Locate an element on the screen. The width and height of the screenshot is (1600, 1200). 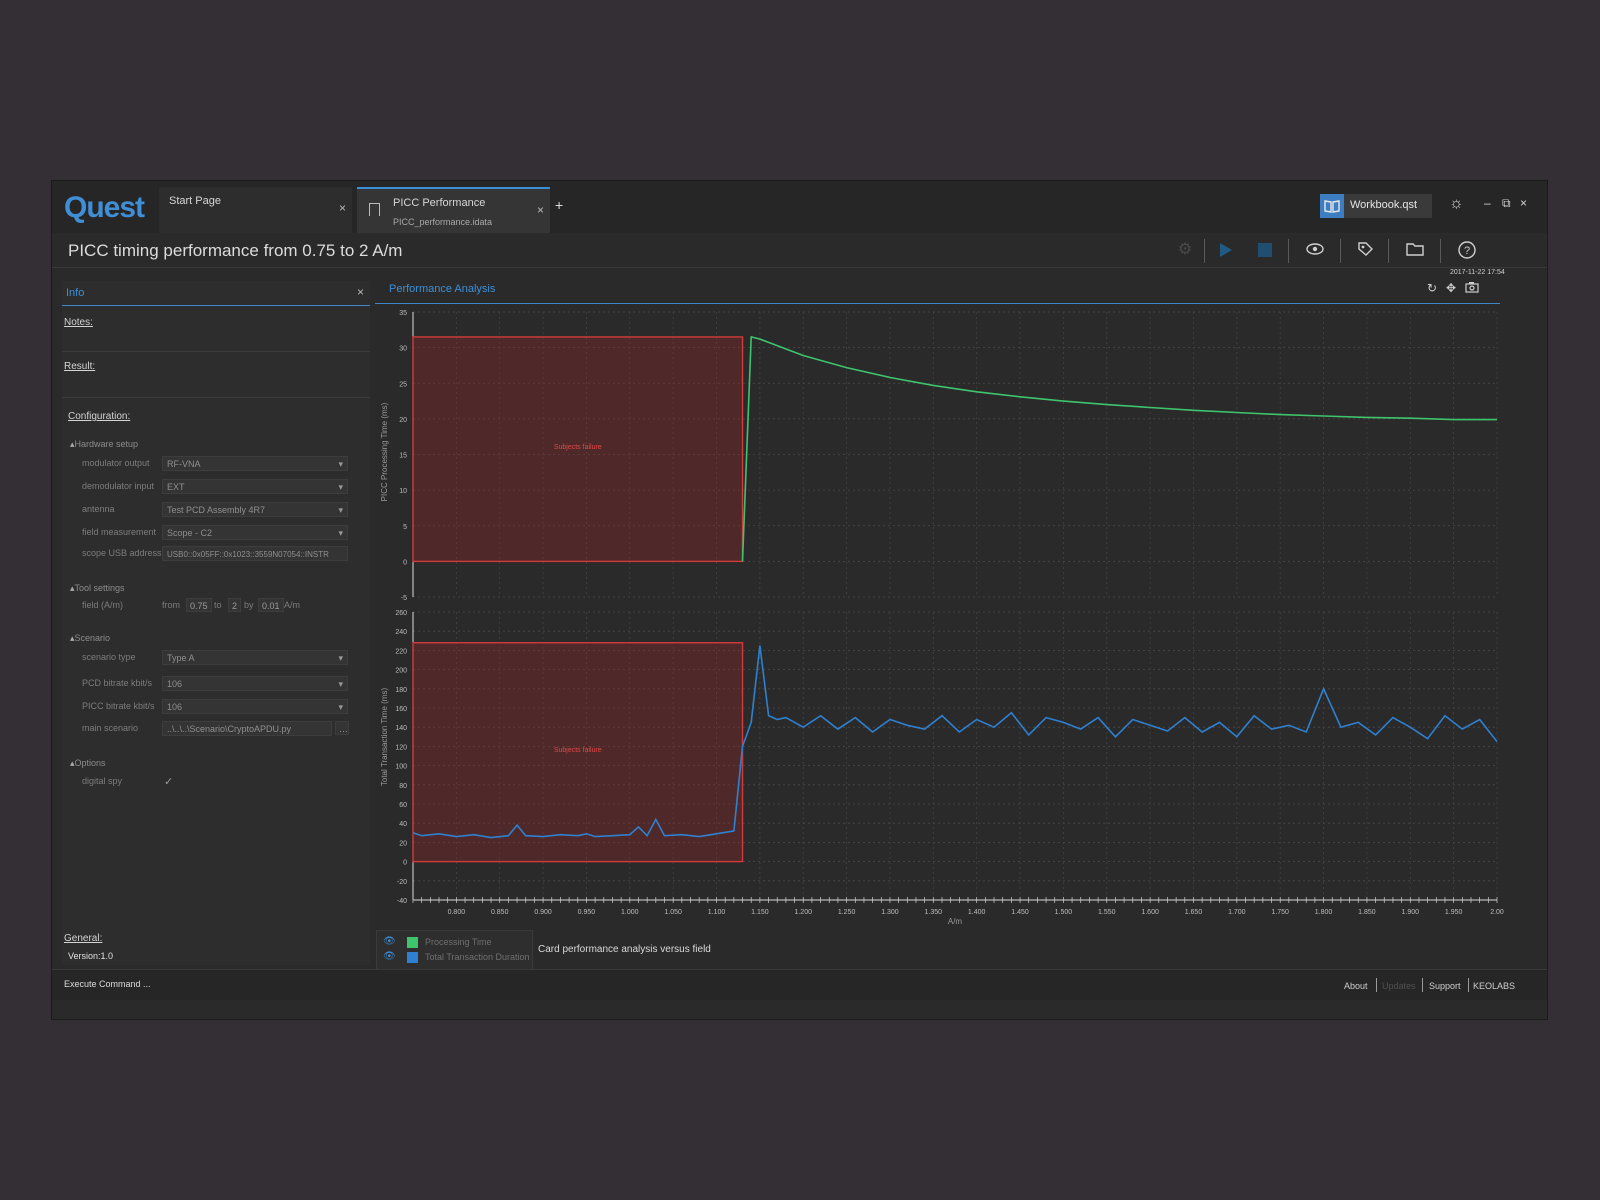
brightness-icon: ☼ is located at coordinates (1456, 204).